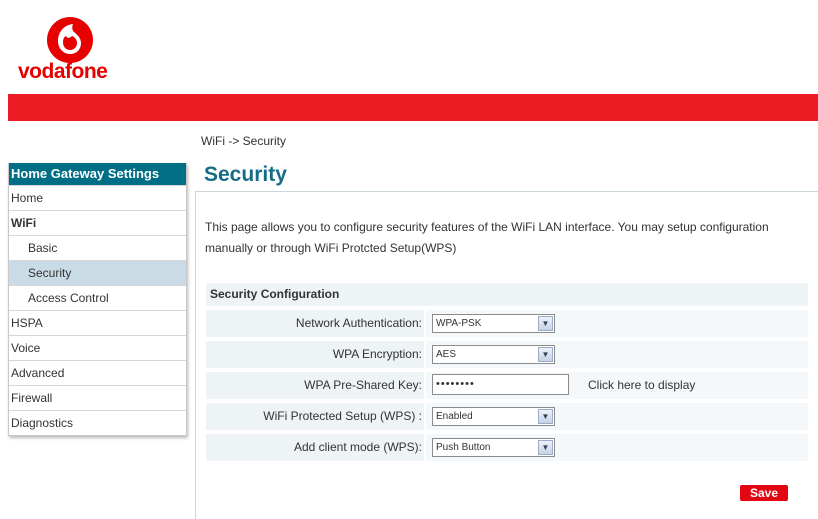 The height and width of the screenshot is (519, 818). Describe the element at coordinates (97, 272) in the screenshot. I see `sidebar-item-security: Security` at that location.